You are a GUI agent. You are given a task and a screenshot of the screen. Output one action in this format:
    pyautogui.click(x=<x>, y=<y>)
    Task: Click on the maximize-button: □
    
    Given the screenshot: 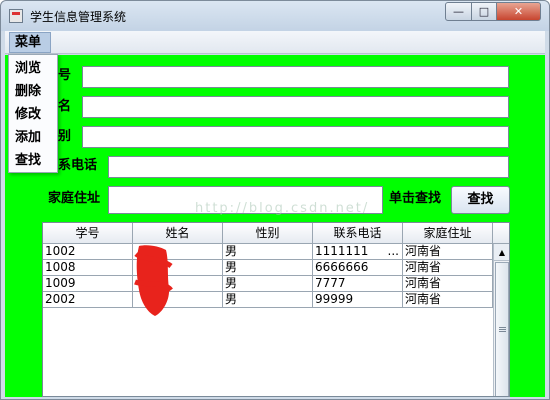 What is the action you would take?
    pyautogui.click(x=484, y=11)
    